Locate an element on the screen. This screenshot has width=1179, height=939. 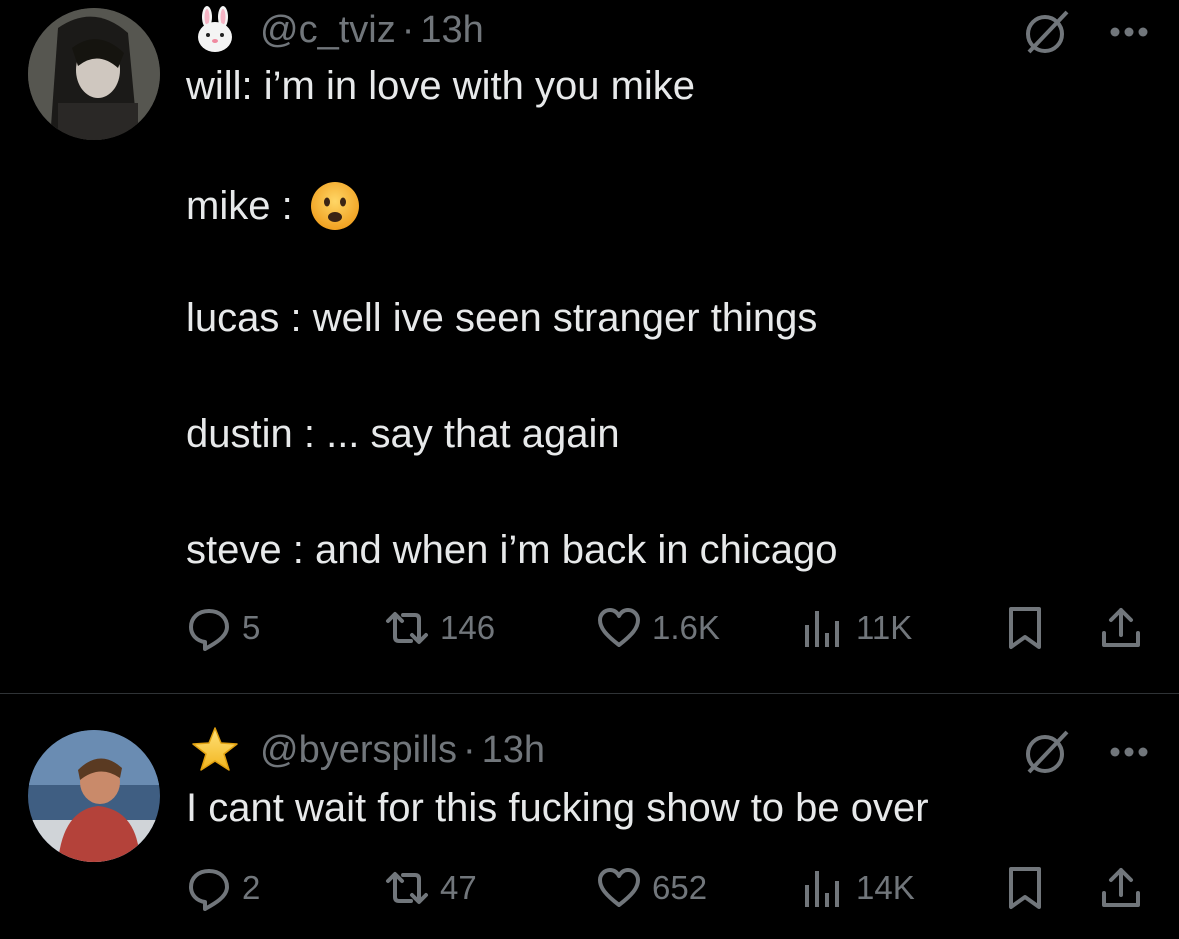
text-line: mike : is located at coordinates (239, 205).